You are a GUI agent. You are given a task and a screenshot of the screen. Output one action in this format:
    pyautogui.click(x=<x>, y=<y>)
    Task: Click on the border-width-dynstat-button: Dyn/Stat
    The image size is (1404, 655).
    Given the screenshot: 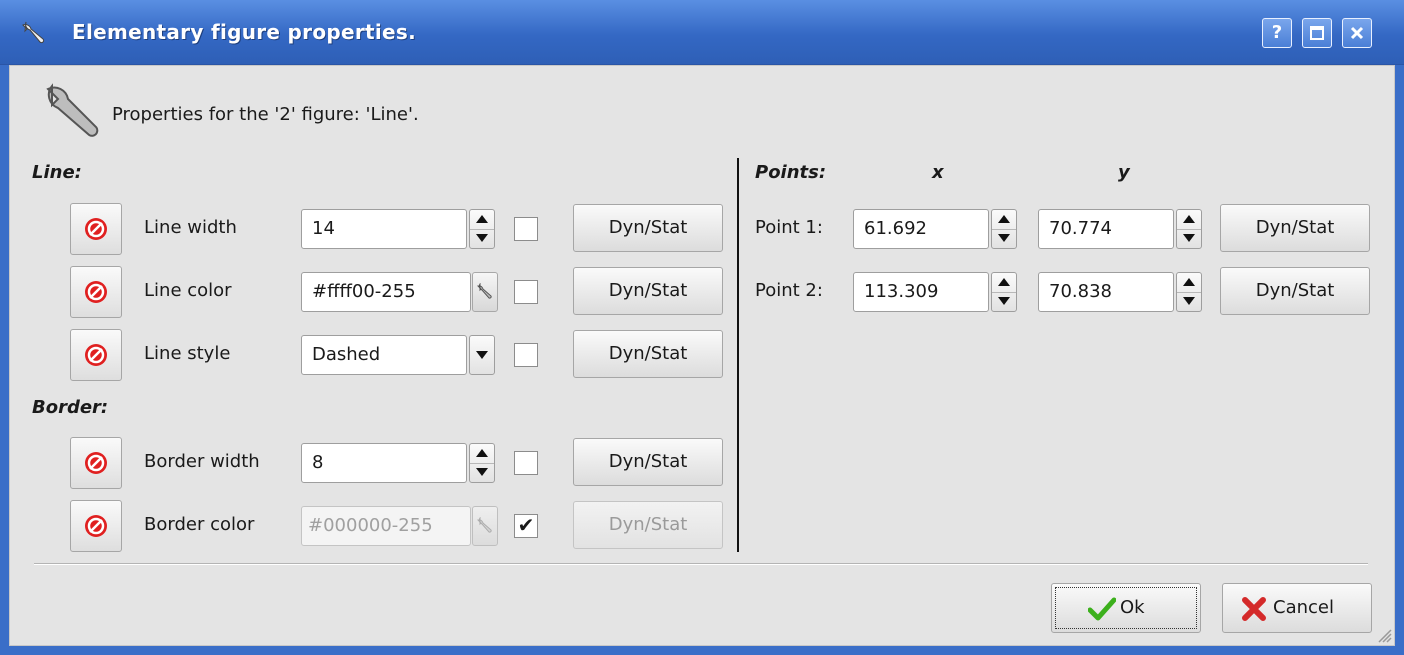 What is the action you would take?
    pyautogui.click(x=648, y=462)
    